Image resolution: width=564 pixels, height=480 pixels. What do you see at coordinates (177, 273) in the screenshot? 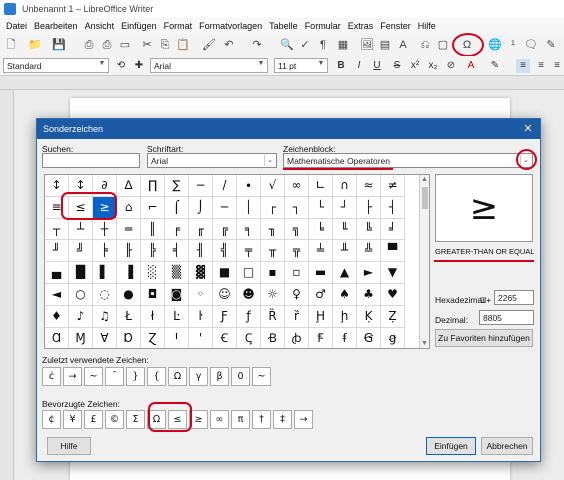
I see `grid-character-cell: ▒` at bounding box center [177, 273].